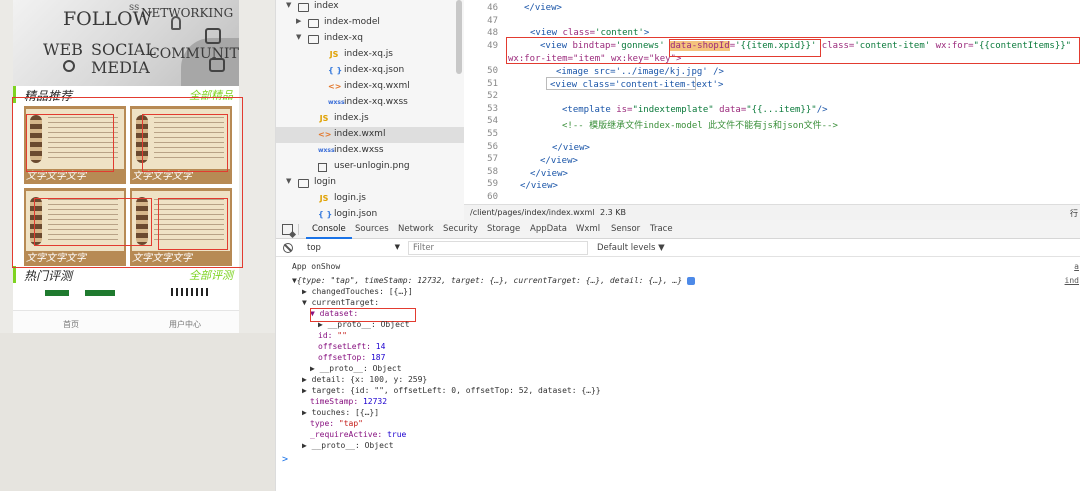  I want to click on tree-item: <> index.wxml, so click(370, 135).